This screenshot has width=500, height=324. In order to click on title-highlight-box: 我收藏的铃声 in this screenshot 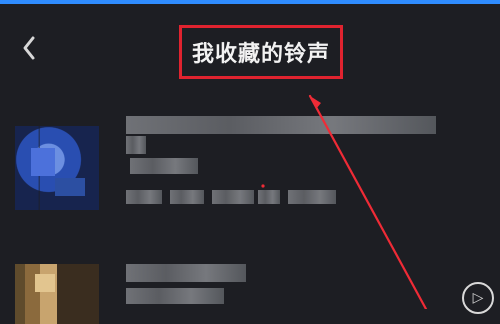, I will do `click(261, 52)`.